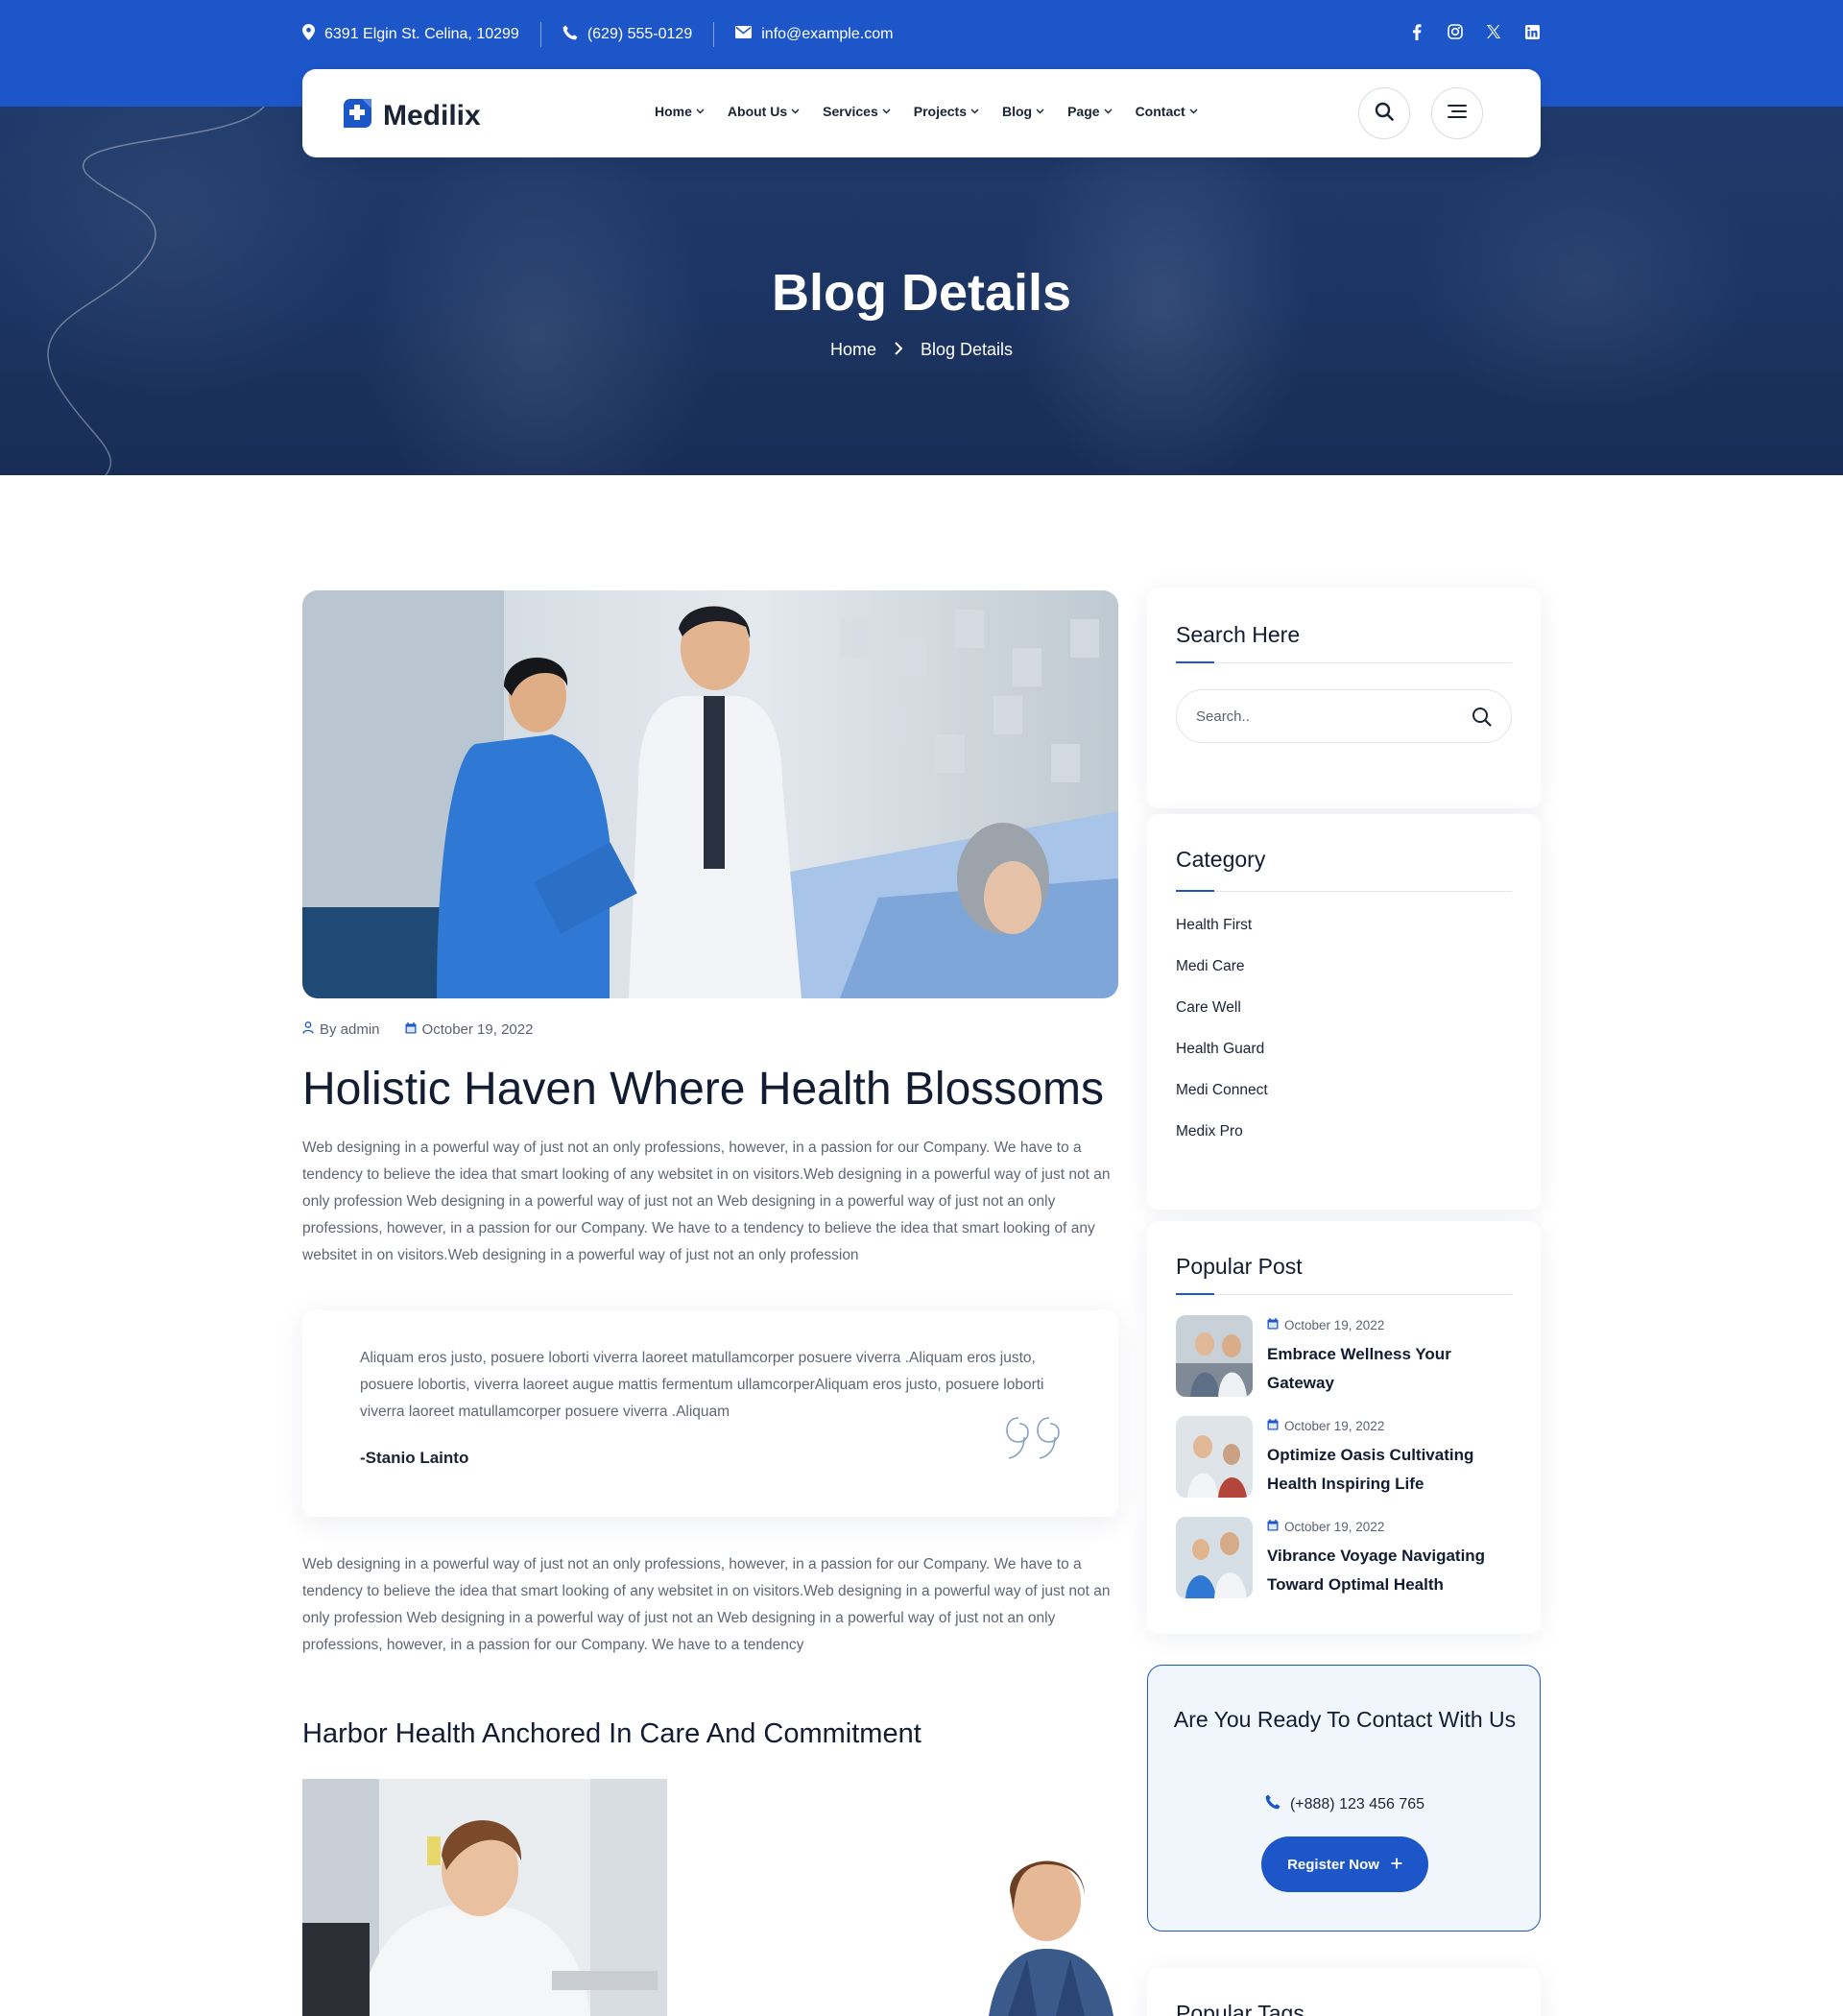 Image resolution: width=1843 pixels, height=2016 pixels. What do you see at coordinates (1333, 1865) in the screenshot?
I see `button-label: Register Now` at bounding box center [1333, 1865].